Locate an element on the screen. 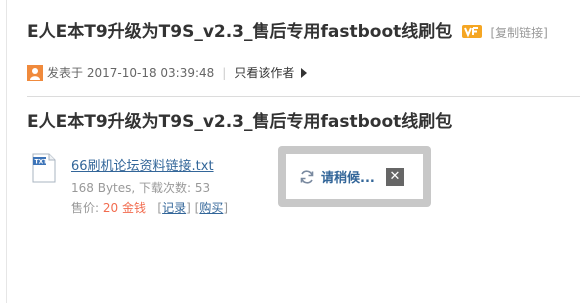 The height and width of the screenshot is (303, 580). attachment-price-row: 售价: 20 金钱 [记录] [购买] is located at coordinates (149, 207).